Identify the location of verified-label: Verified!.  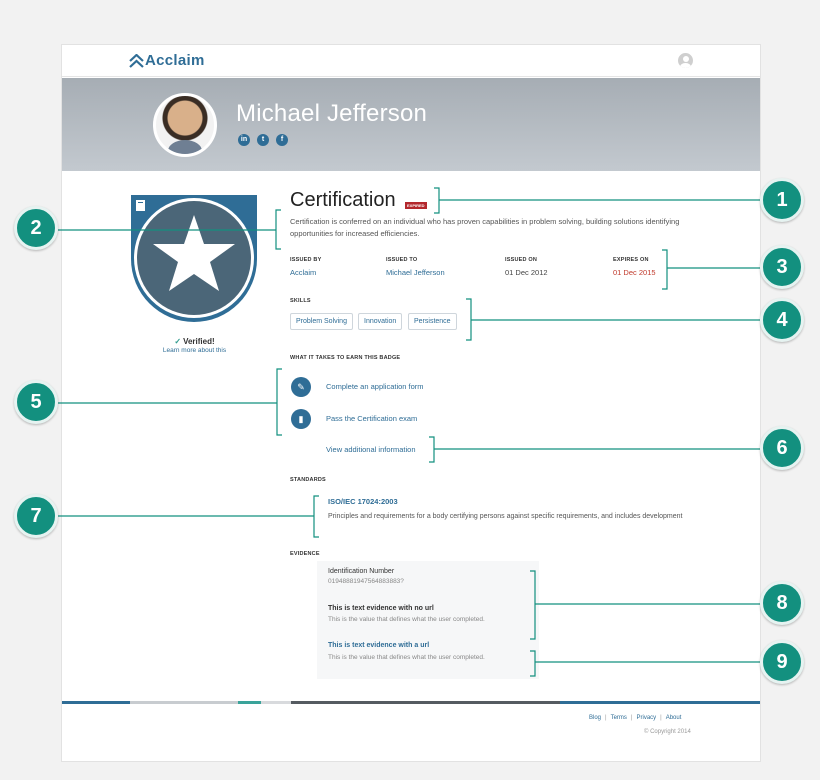
(199, 341).